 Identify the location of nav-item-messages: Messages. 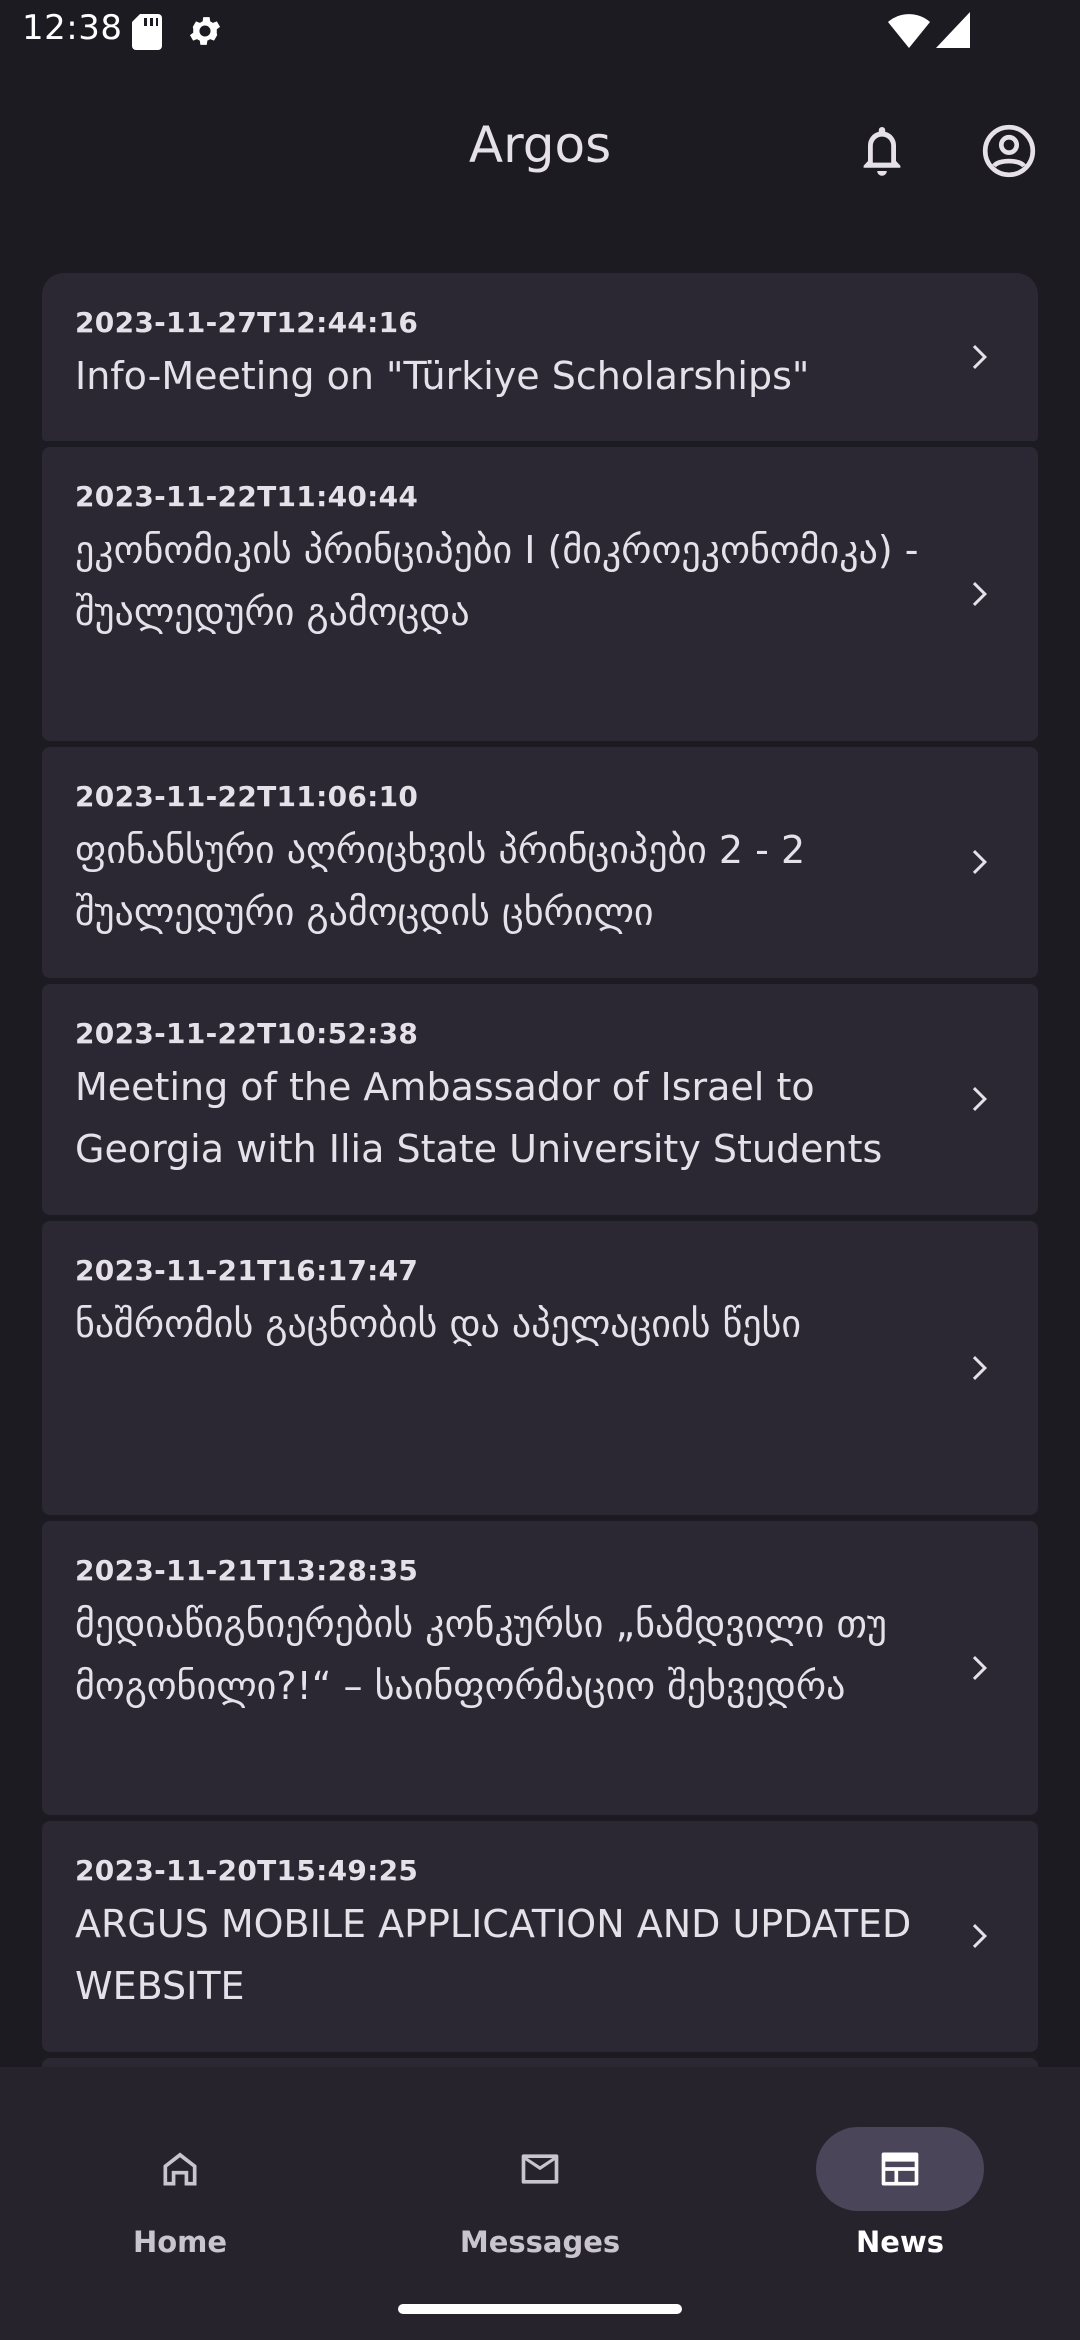
(540, 2180).